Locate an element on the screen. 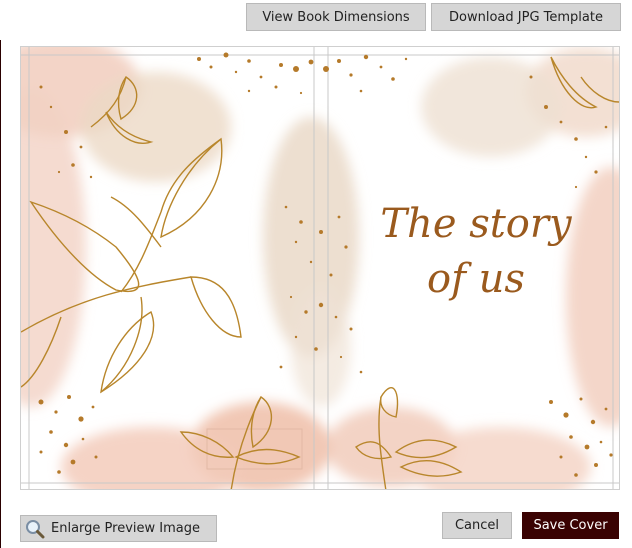  magnifier-icon is located at coordinates (35, 528).